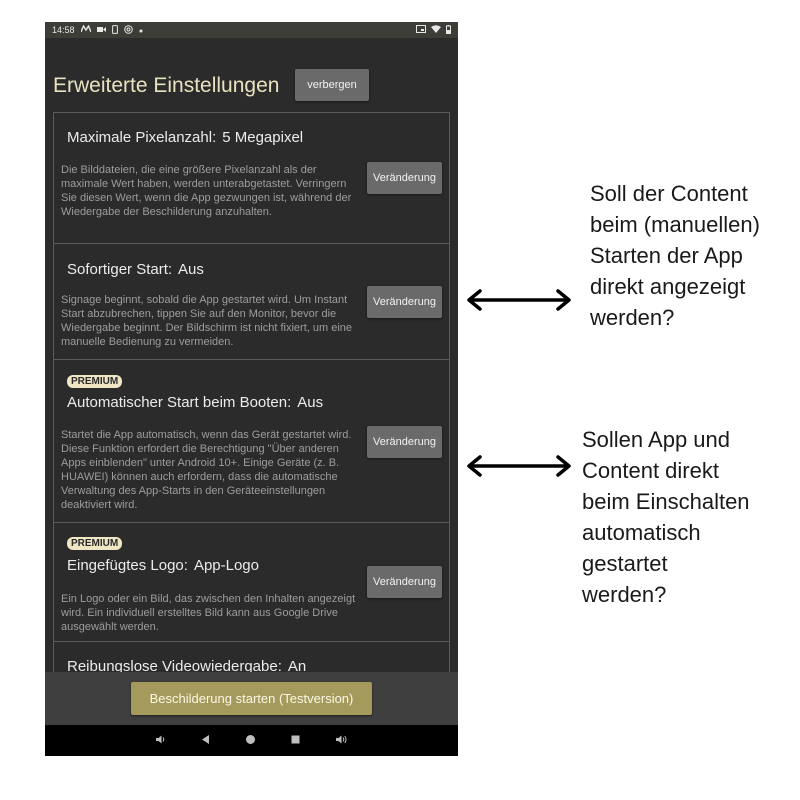 The width and height of the screenshot is (800, 800). Describe the element at coordinates (114, 30) in the screenshot. I see `phone-icon` at that location.